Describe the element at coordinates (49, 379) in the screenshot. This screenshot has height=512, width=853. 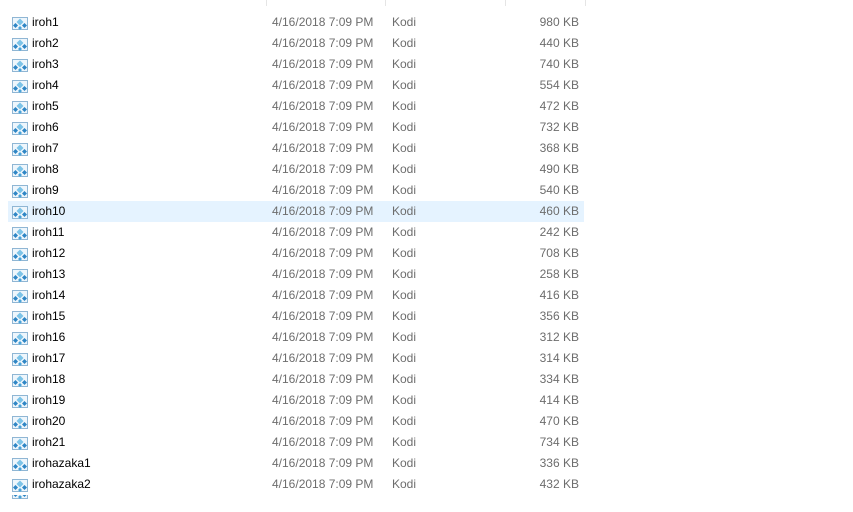
I see `file-name: iroh18` at that location.